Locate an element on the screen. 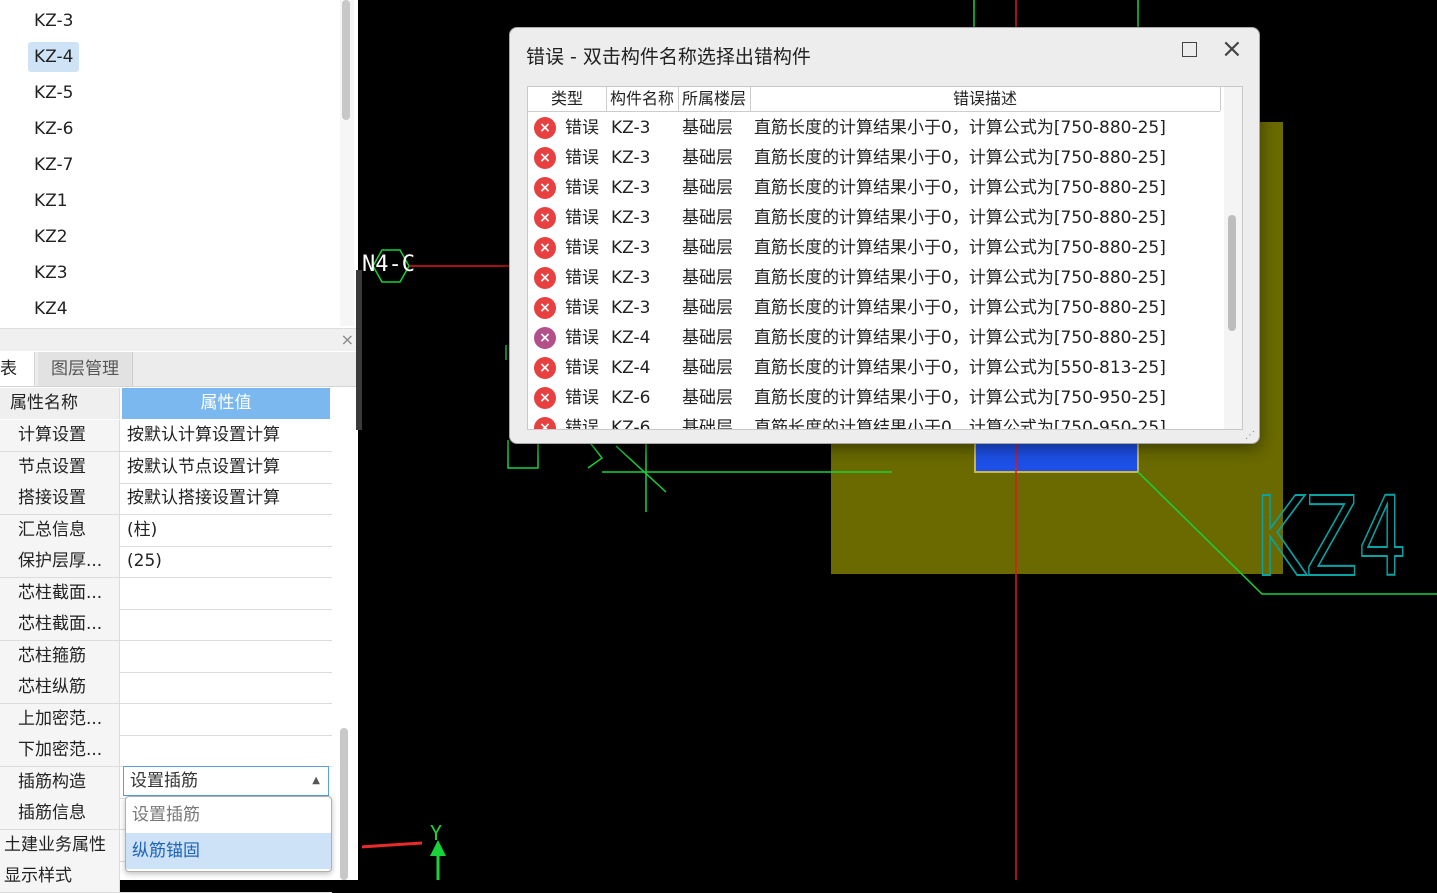 This screenshot has height=893, width=1437. property-row: 芯柱箍筋 is located at coordinates (166, 656).